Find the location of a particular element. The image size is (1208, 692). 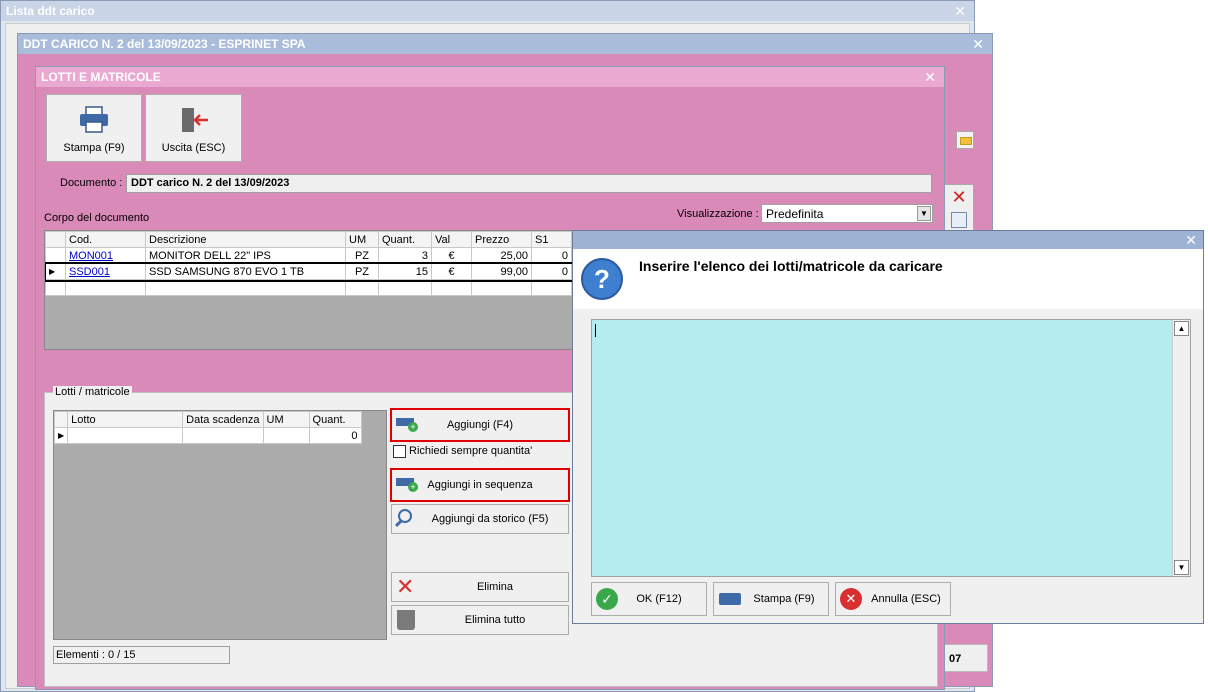

col-prezzo: Prezzo is located at coordinates (501, 239).